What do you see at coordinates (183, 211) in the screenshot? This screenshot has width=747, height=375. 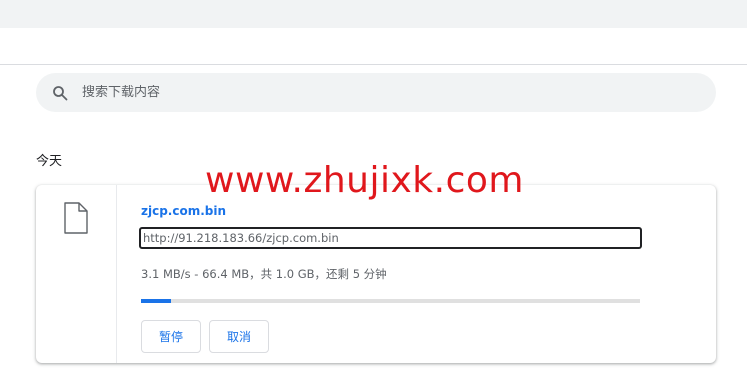 I see `file-name-link: zjcp.com.bin` at bounding box center [183, 211].